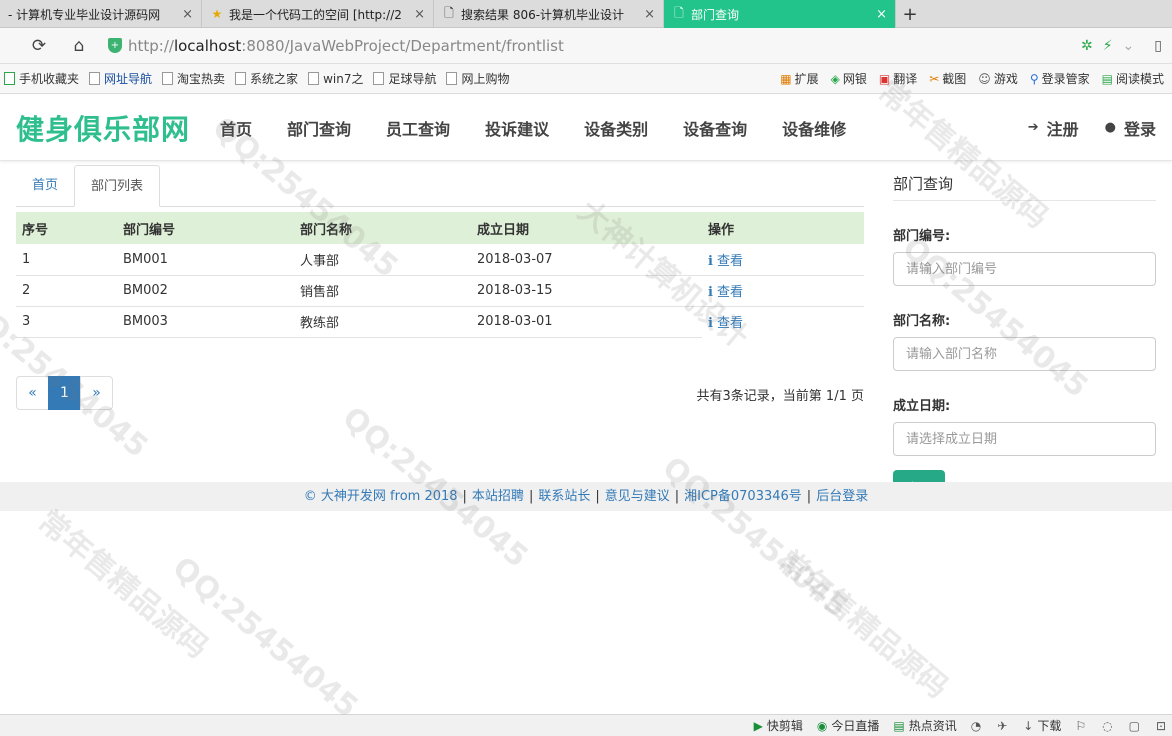 This screenshot has height=736, width=1172. I want to click on browser-tools: ▦ 扩展 ◈ 网银 ▣ 翻译 ✂ 截图 ☺ 游戏 ⚲ 登录管家 ▤ 阅读模式, so click(972, 78).